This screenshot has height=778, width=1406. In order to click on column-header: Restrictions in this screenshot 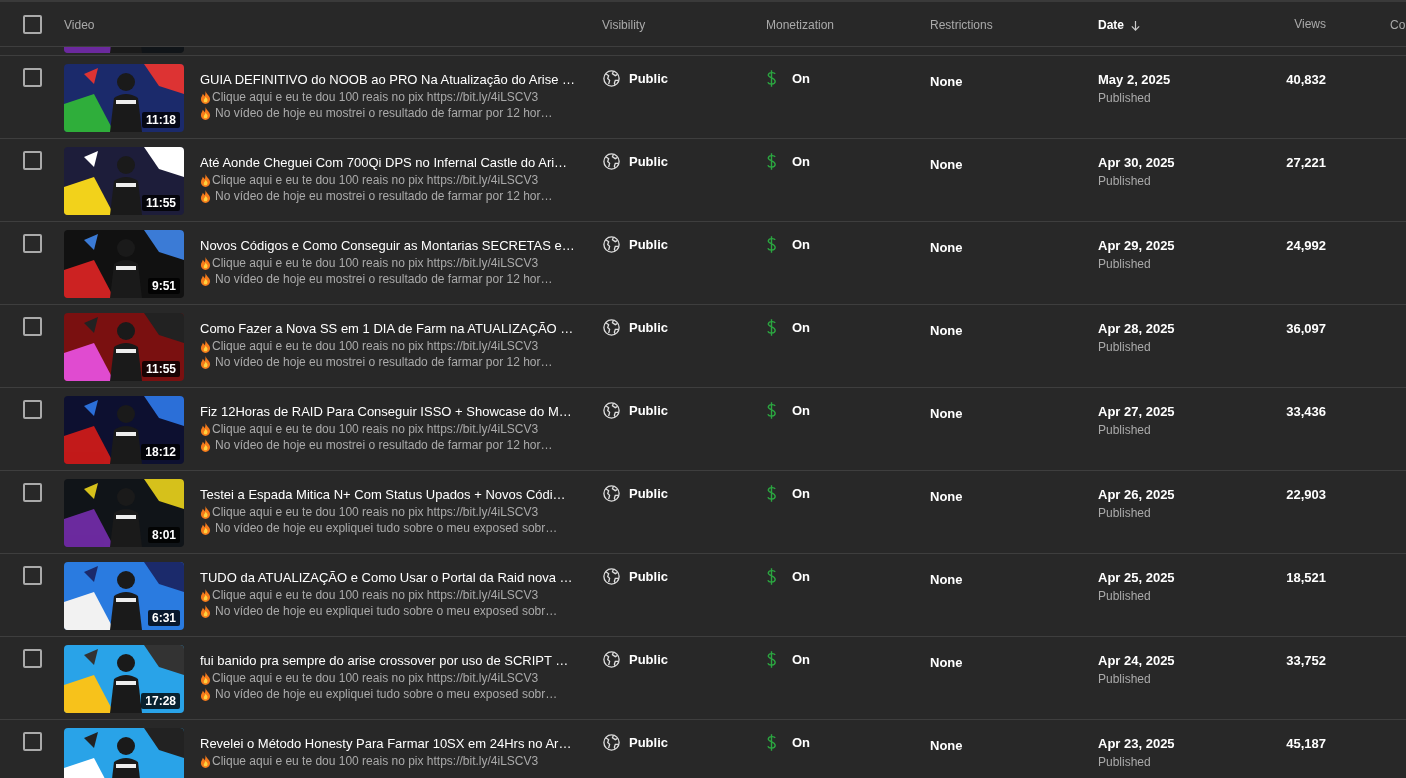, I will do `click(961, 25)`.